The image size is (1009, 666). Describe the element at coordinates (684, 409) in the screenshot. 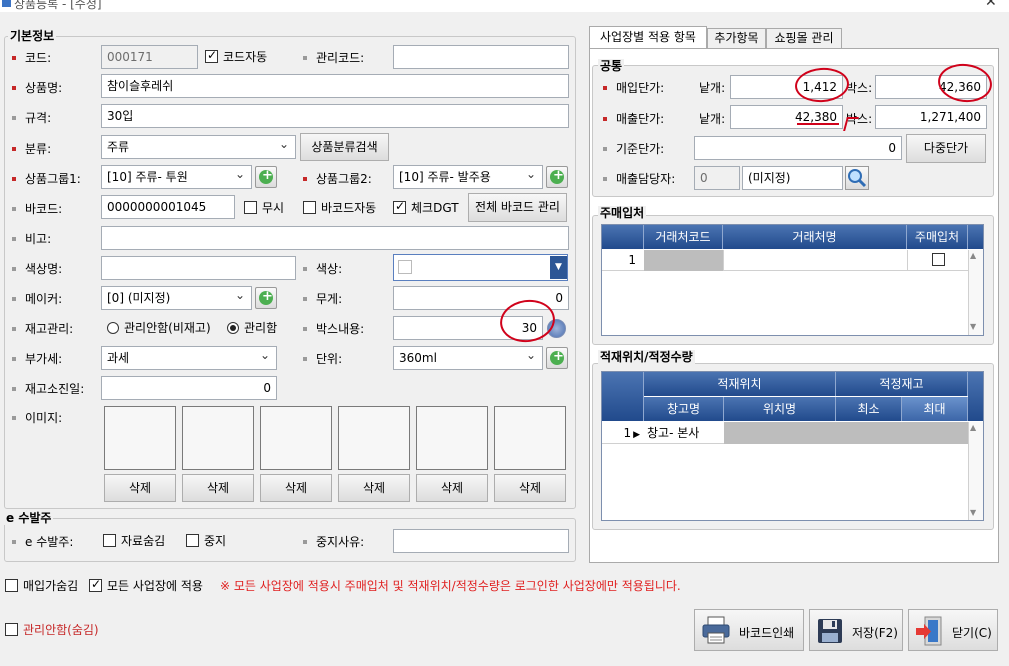

I see `location-col-warehouse: 창고명` at that location.